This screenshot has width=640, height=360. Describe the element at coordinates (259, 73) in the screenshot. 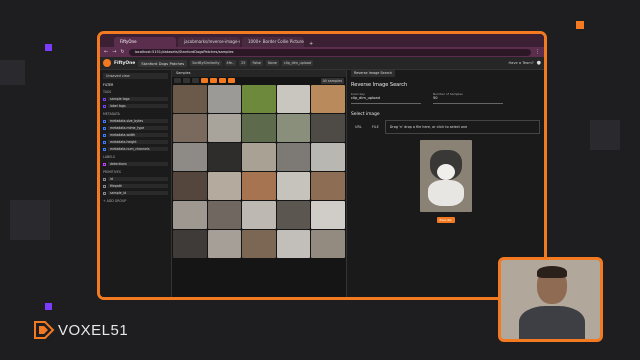

I see `tab-samples: Samples` at that location.